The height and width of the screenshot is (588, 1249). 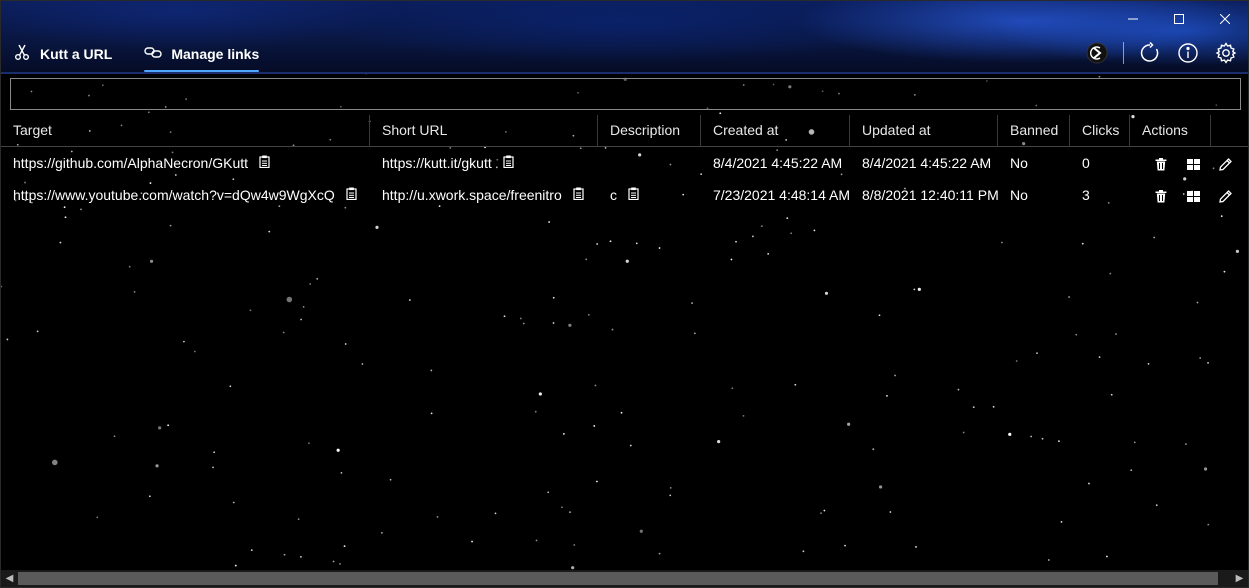 I want to click on cell-description: c, so click(x=618, y=195).